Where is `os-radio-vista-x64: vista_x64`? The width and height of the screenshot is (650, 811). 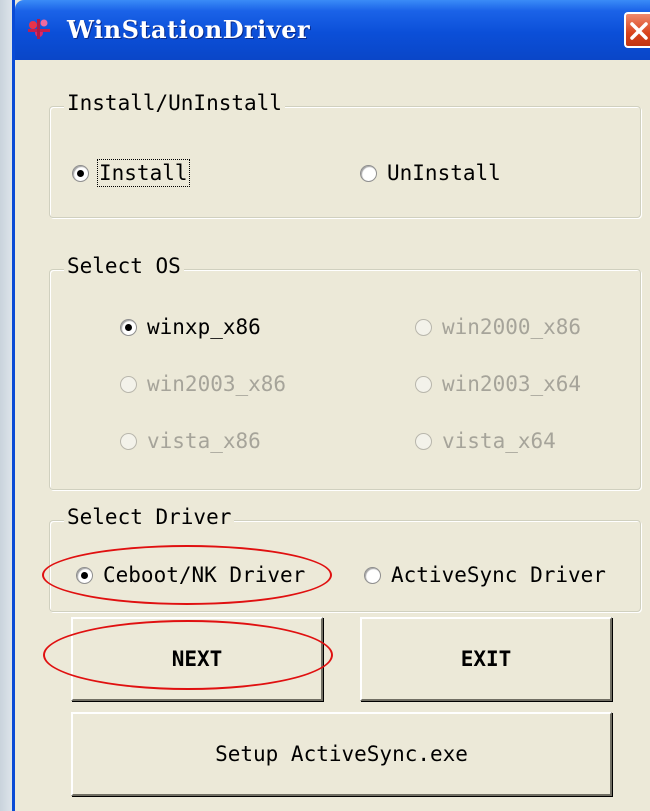 os-radio-vista-x64: vista_x64 is located at coordinates (485, 441).